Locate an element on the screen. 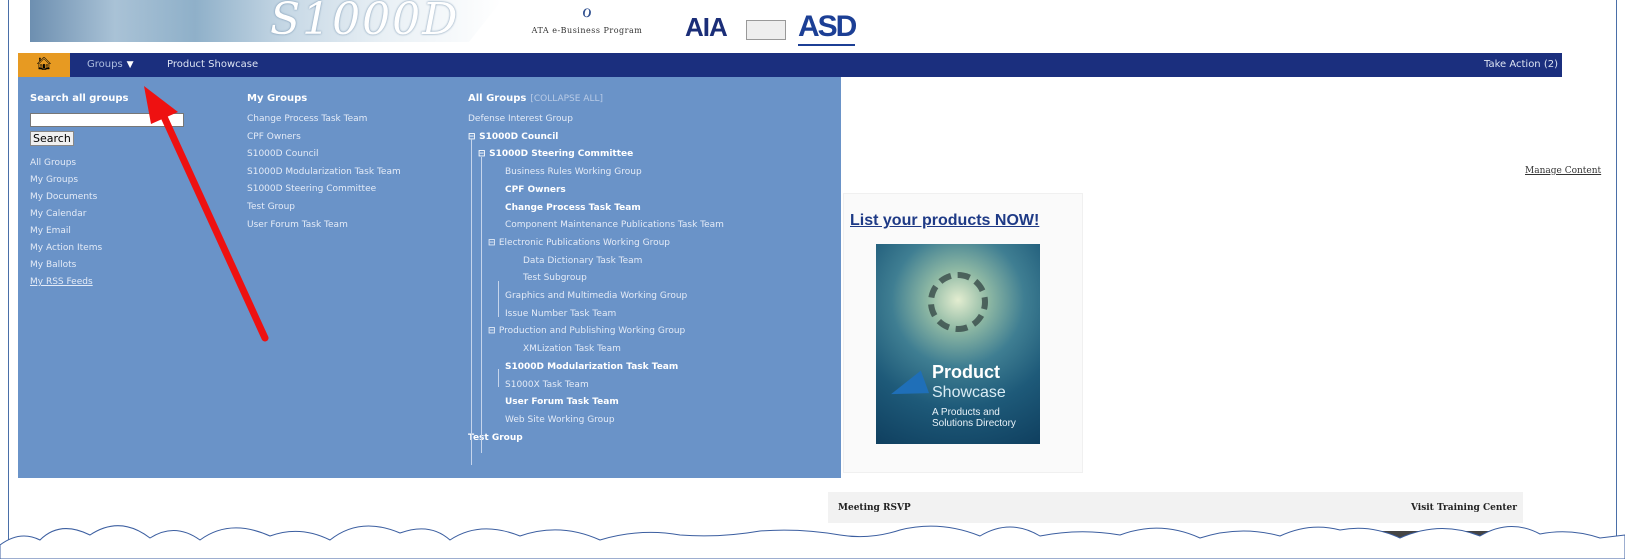 The image size is (1625, 559). my-group-item: Change Process Task Team is located at coordinates (352, 120).